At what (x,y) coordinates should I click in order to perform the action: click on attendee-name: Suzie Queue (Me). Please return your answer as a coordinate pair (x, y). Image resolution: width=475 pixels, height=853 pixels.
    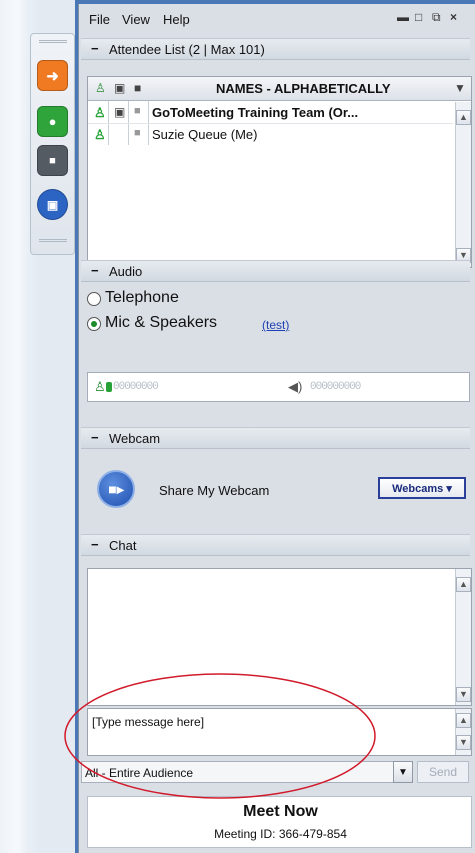
    Looking at the image, I should click on (205, 134).